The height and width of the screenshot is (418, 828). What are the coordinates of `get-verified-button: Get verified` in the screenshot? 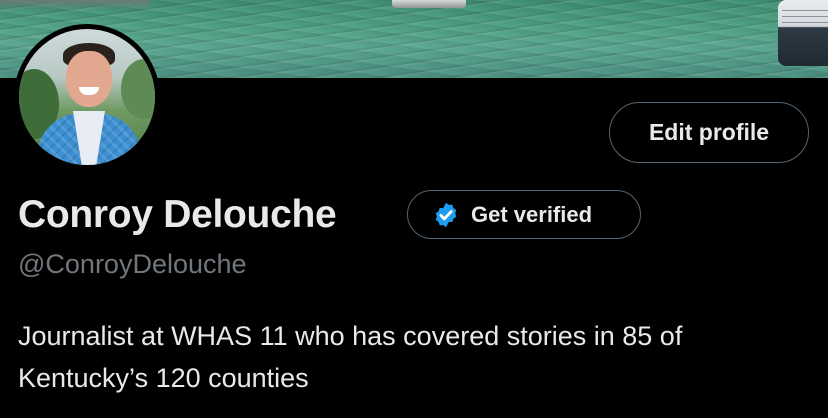 It's located at (524, 214).